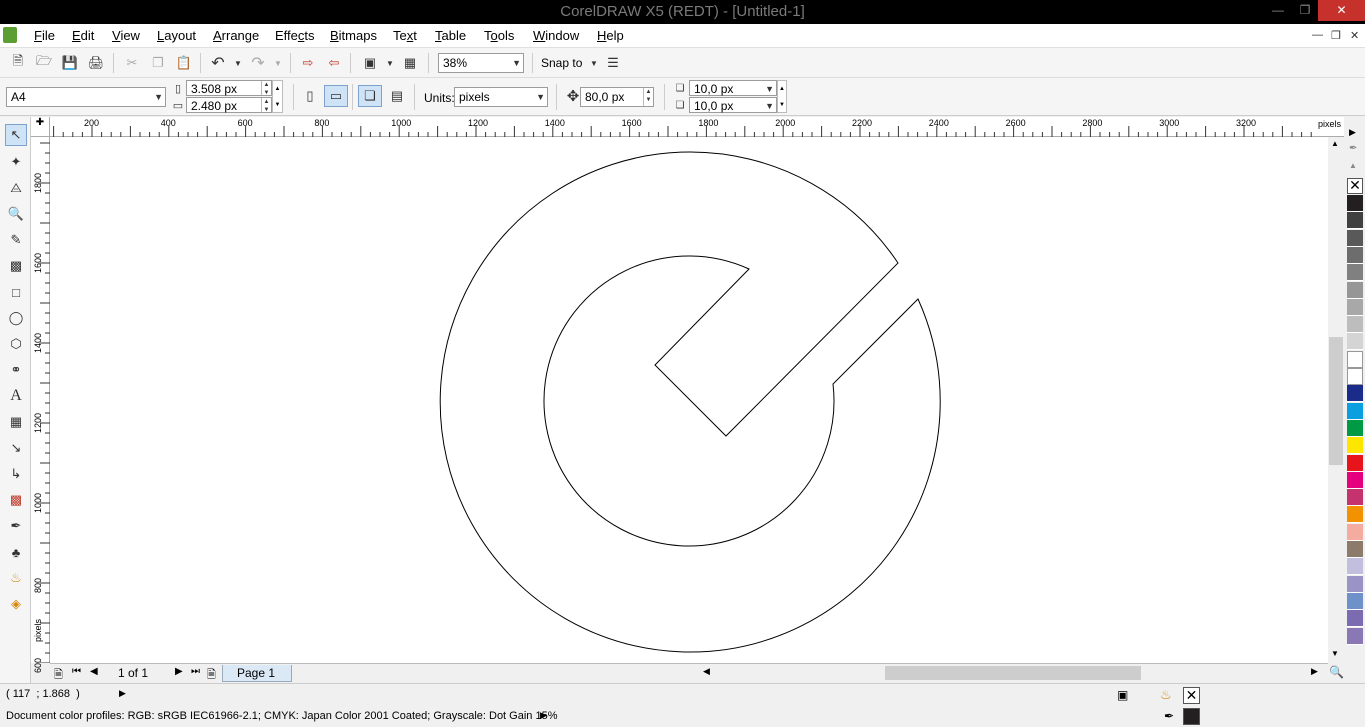  What do you see at coordinates (16, 448) in the screenshot?
I see `dimension-tool-icon: ↘` at bounding box center [16, 448].